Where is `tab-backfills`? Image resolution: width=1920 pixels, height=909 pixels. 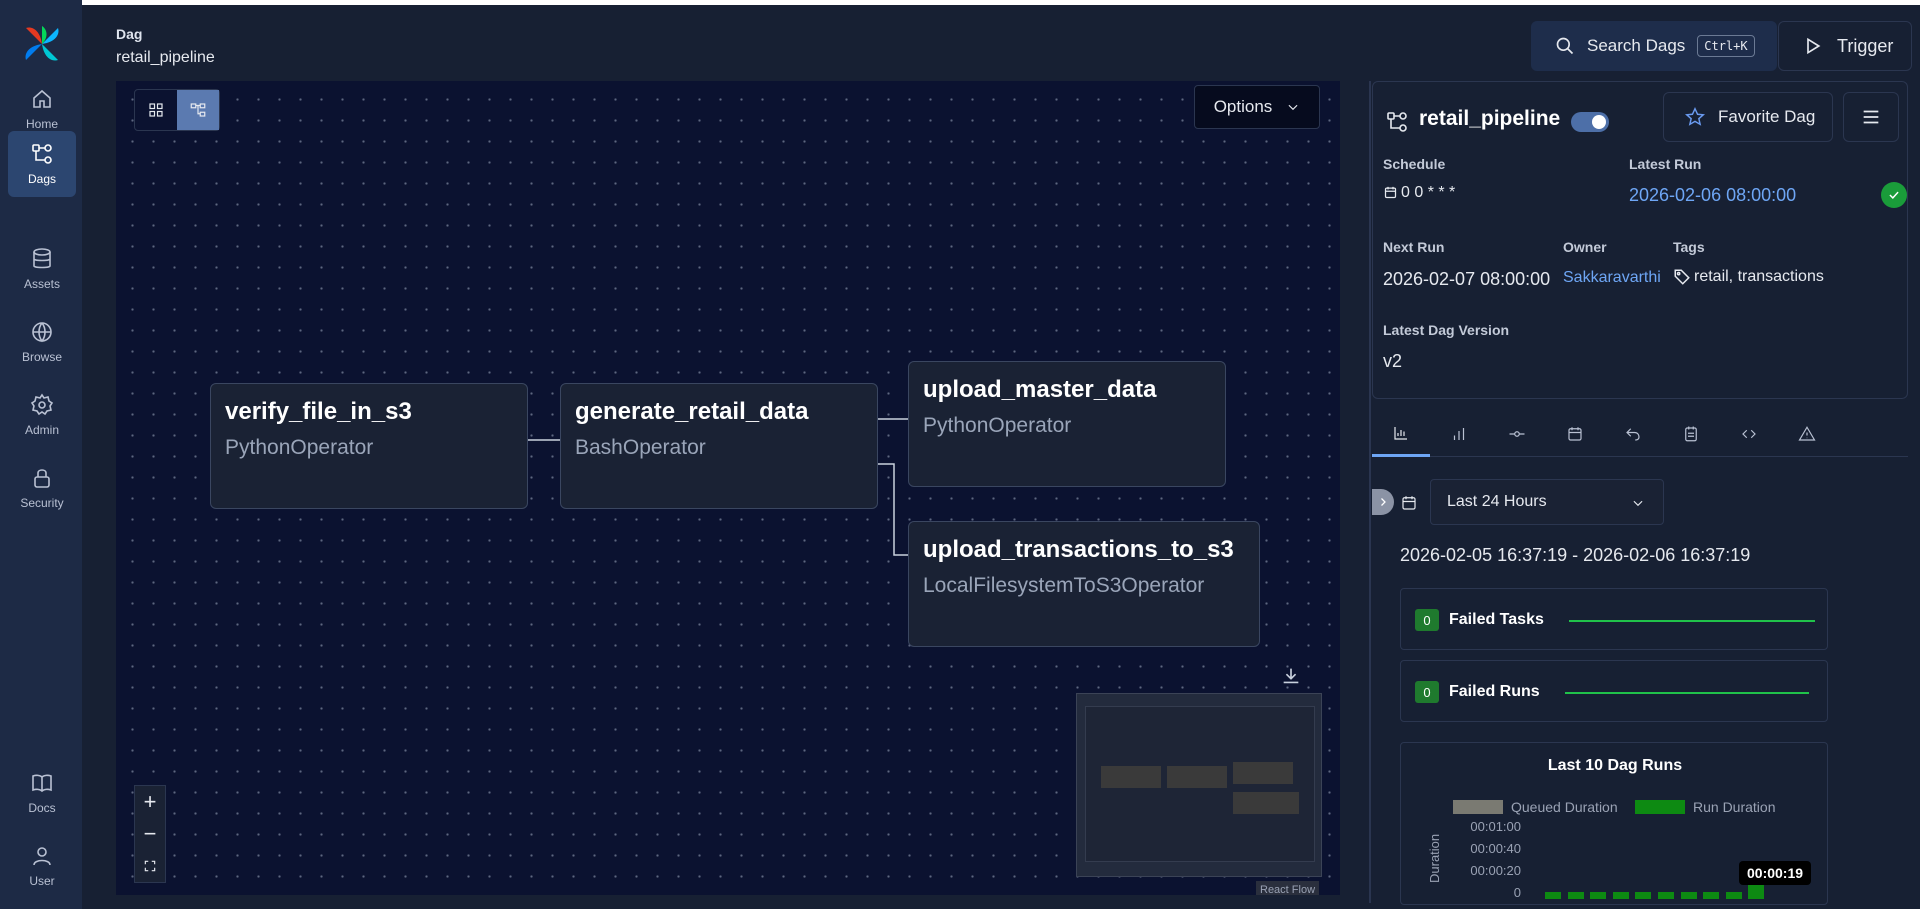 tab-backfills is located at coordinates (1633, 434).